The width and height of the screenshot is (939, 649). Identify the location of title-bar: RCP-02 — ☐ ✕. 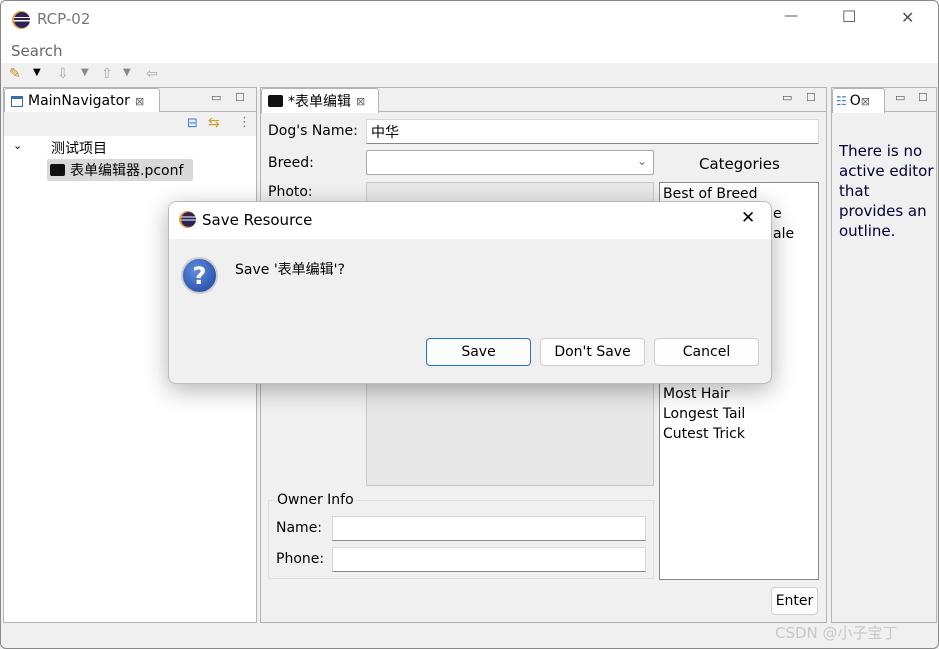
(469, 20).